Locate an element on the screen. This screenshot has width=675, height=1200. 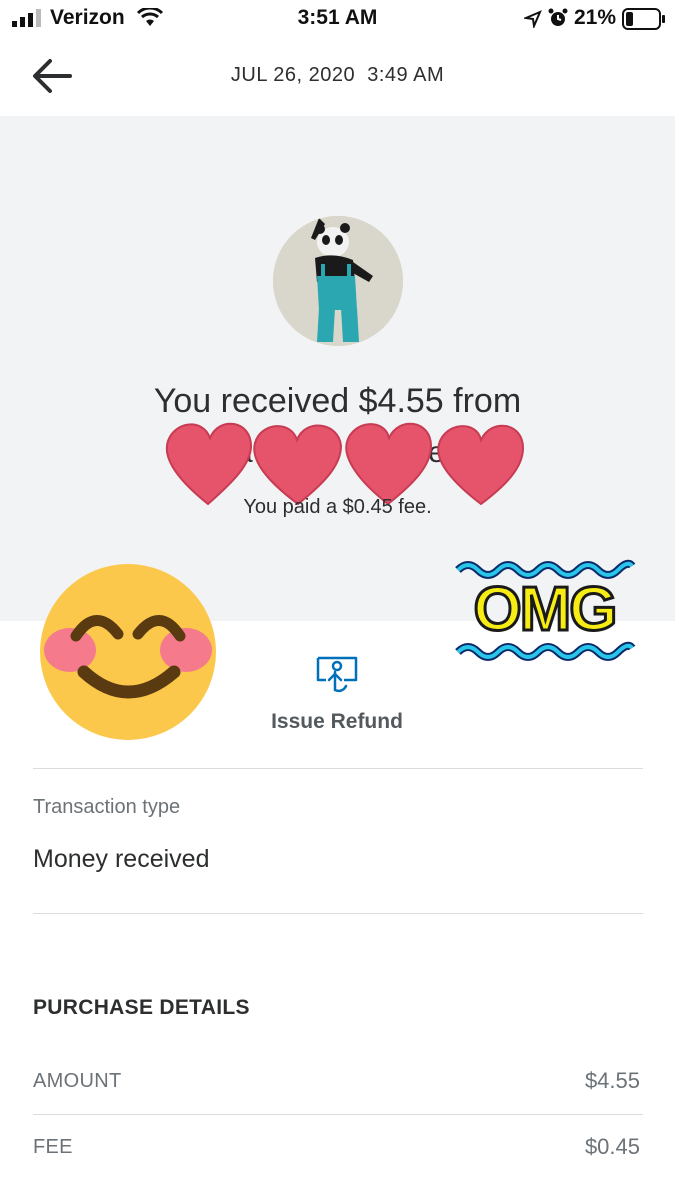
avatar is located at coordinates (338, 281).